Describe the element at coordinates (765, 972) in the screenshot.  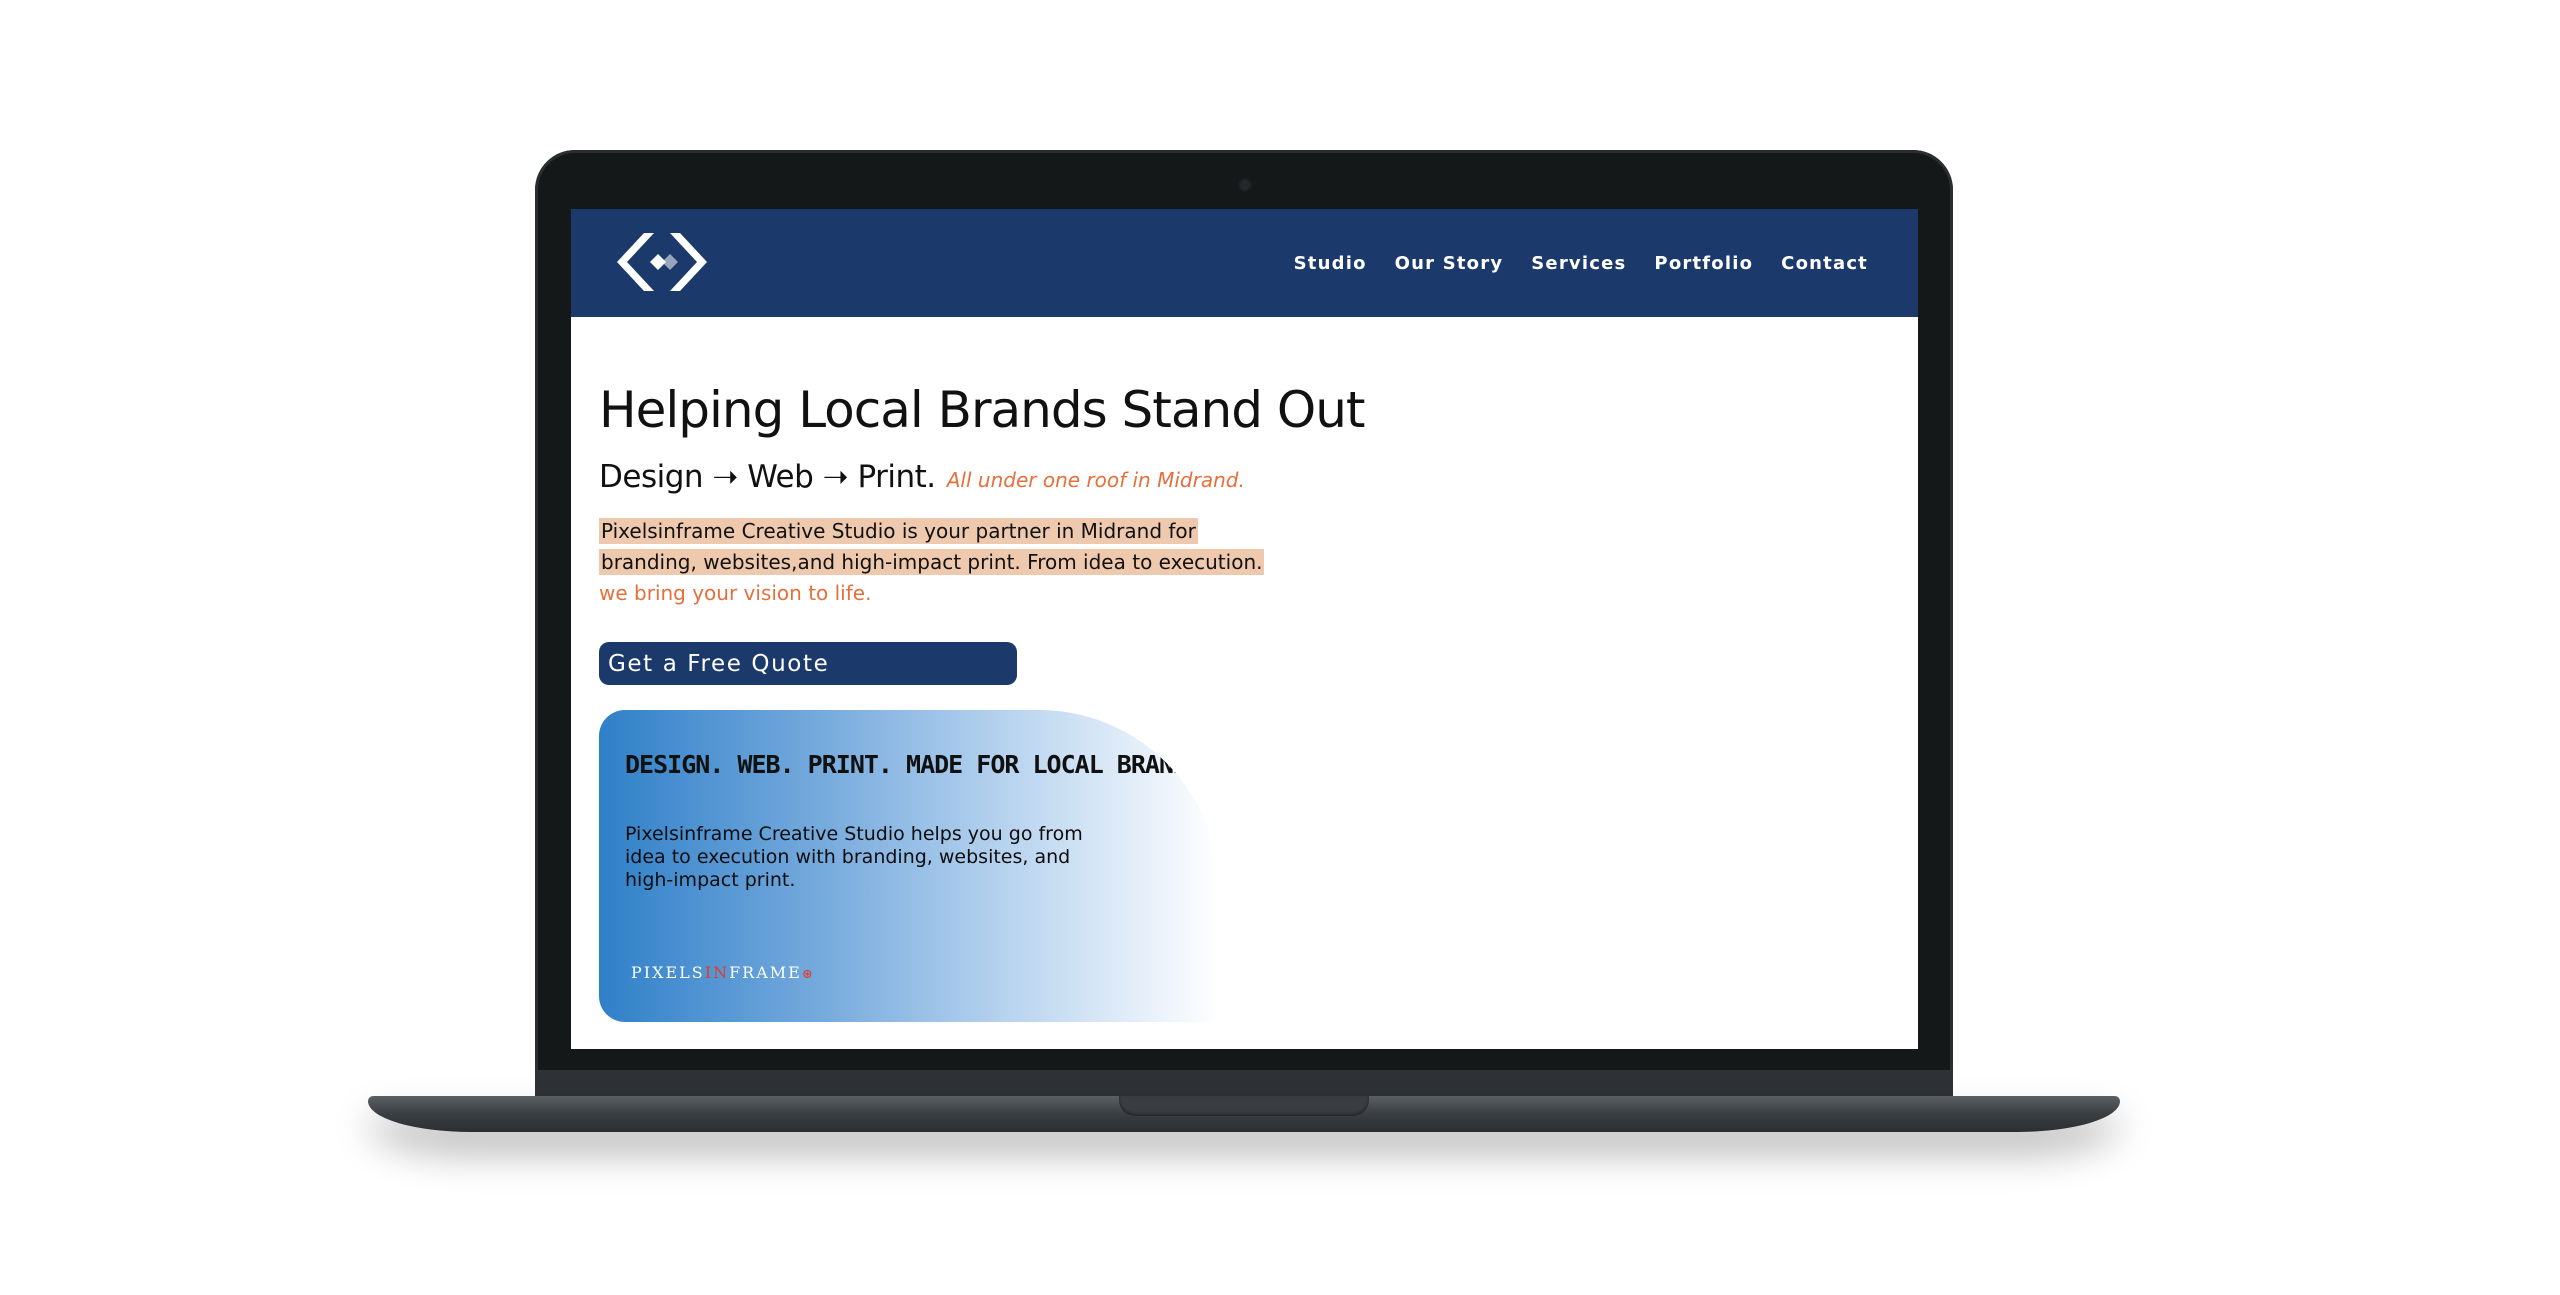
I see `brand-part-frame: FRAME` at that location.